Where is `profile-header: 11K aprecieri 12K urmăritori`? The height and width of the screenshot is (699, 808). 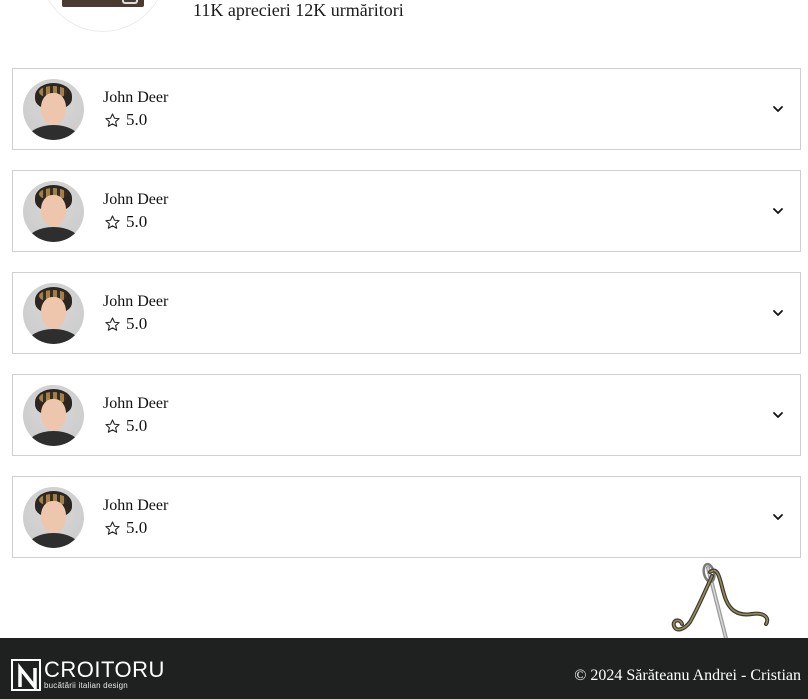 profile-header: 11K aprecieri 12K urmăritori is located at coordinates (404, 20).